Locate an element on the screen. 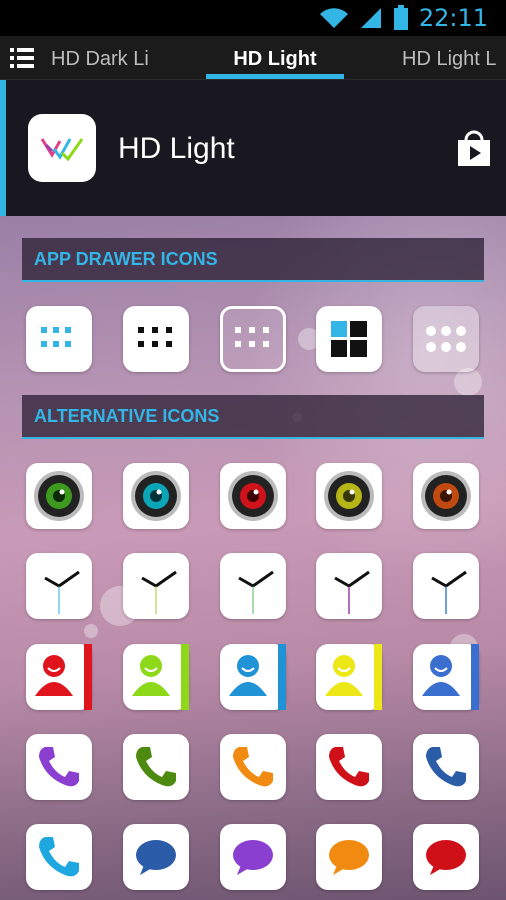 The image size is (506, 900). tab-hd-dark: HD Dark Li is located at coordinates (100, 59).